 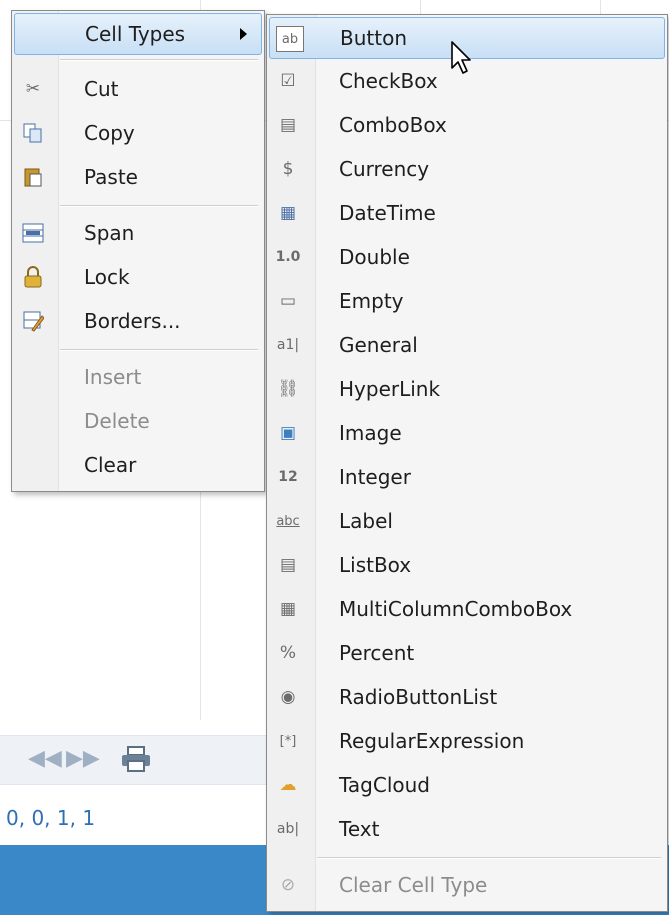 I want to click on menu-item-label: Copy, so click(x=109, y=133).